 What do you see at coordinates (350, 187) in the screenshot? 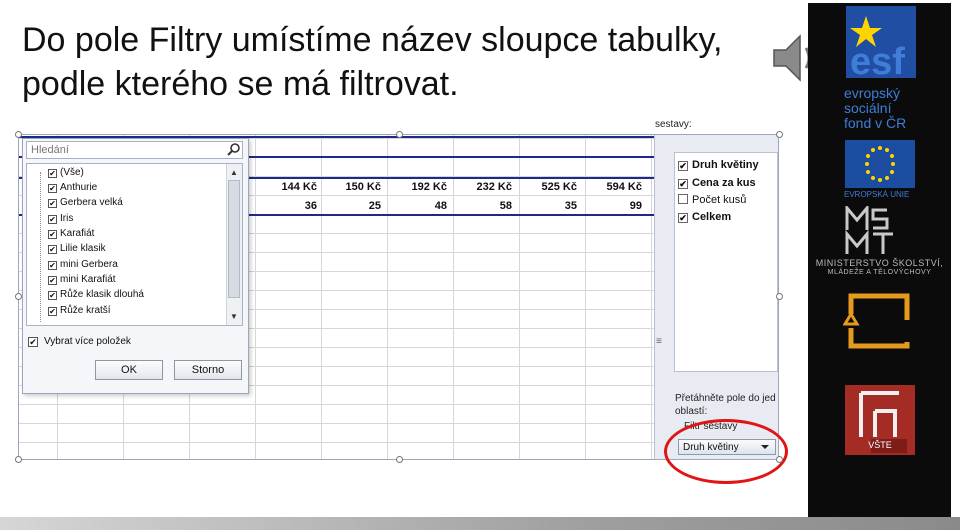
I see `price-cell: 150 Kč` at bounding box center [350, 187].